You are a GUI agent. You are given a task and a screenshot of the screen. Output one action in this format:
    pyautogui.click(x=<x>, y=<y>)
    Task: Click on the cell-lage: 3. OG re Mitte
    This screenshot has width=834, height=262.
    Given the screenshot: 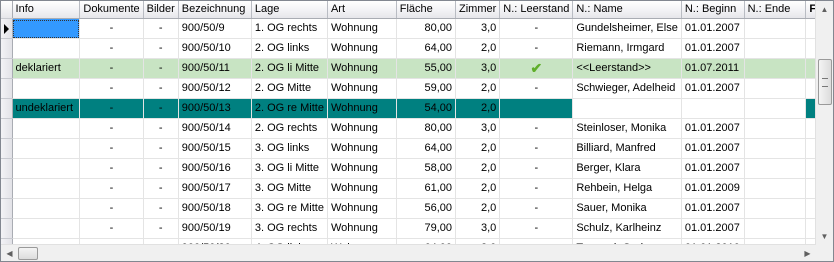 What is the action you would take?
    pyautogui.click(x=289, y=208)
    